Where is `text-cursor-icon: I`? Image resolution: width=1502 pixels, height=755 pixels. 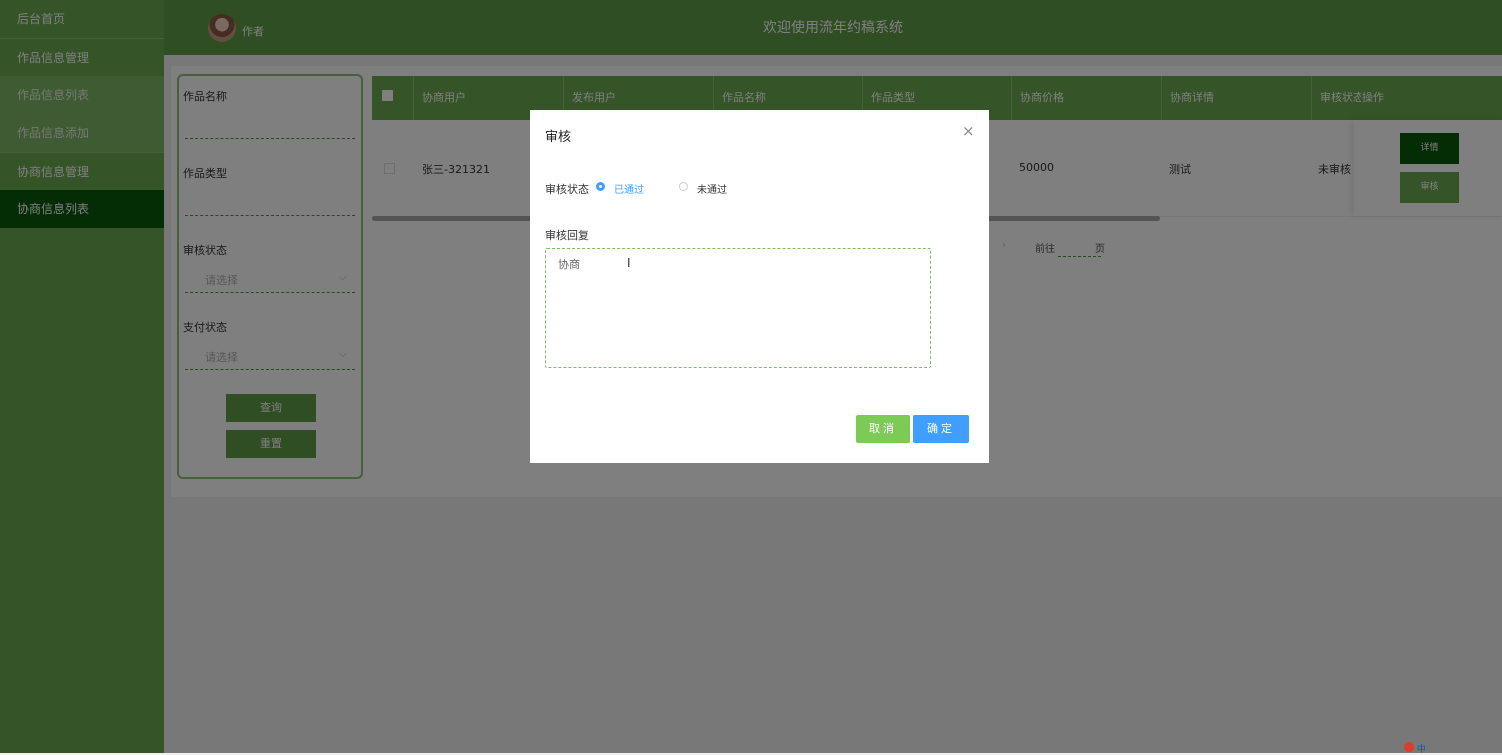 text-cursor-icon: I is located at coordinates (629, 263).